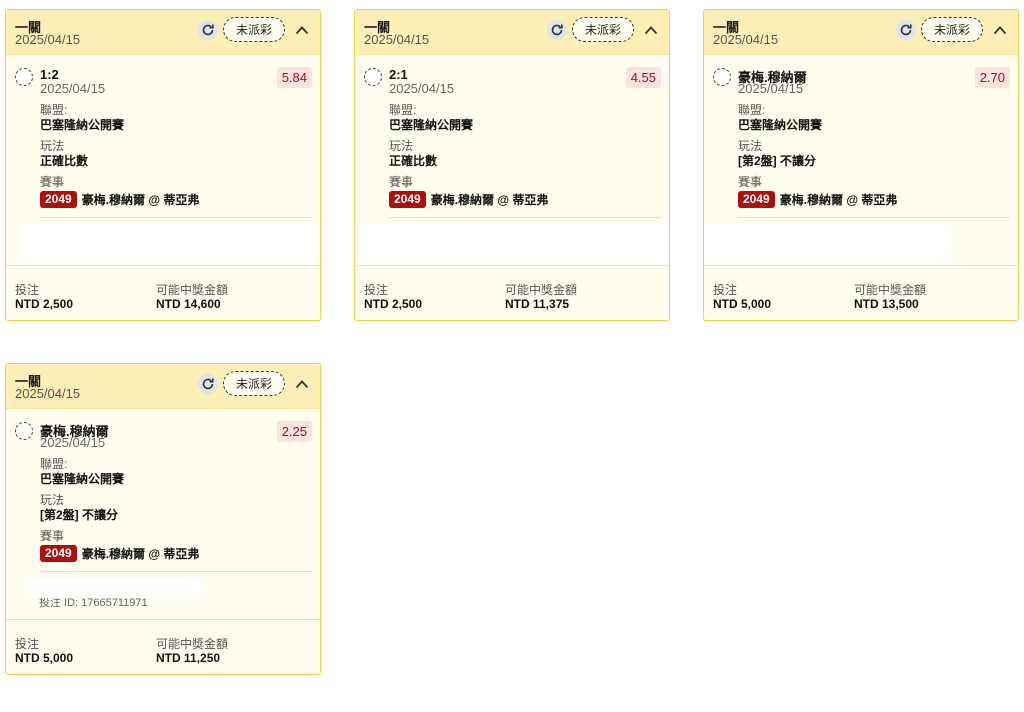 The height and width of the screenshot is (712, 1024). I want to click on bet-card-footer: 投注 NTD 2,500 可能中獎金額 NTD 14,600, so click(163, 292).